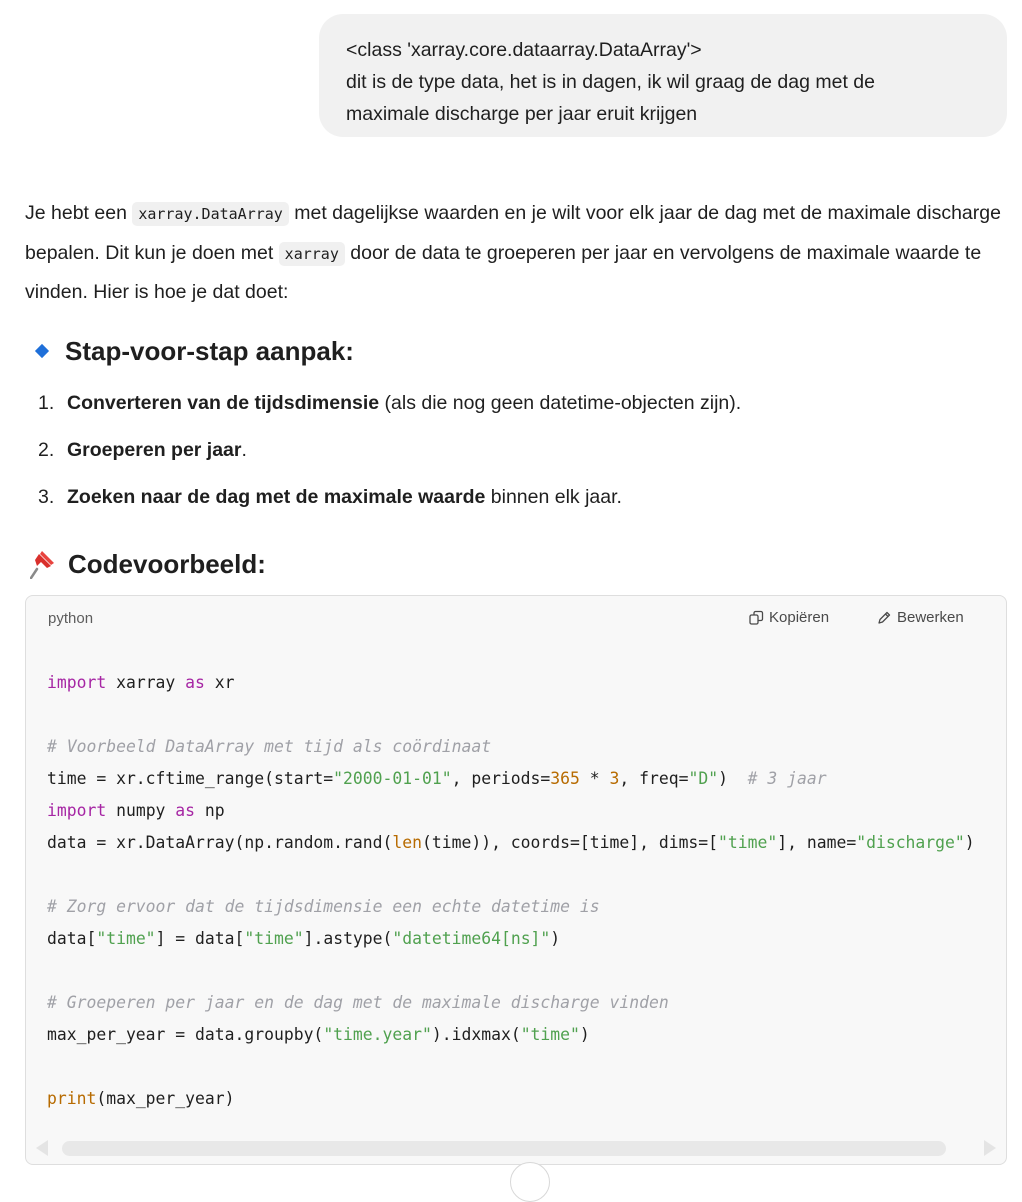 This screenshot has height=1202, width=1022. Describe the element at coordinates (210, 214) in the screenshot. I see `inline-code: xarray.DataArray` at that location.